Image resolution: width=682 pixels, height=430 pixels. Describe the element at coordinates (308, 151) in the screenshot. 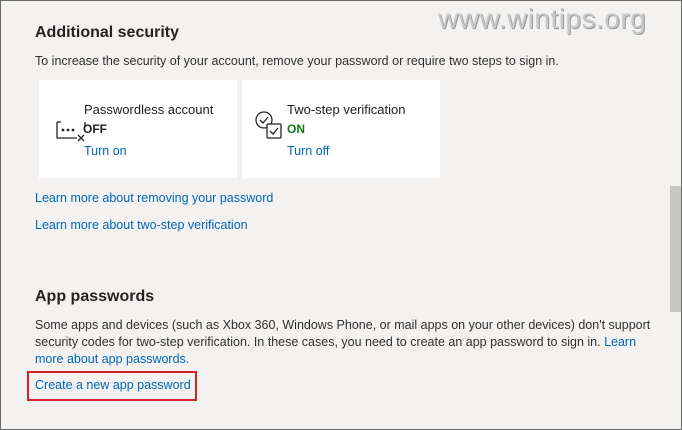

I see `turn-off-two-step-link: Turn off` at that location.